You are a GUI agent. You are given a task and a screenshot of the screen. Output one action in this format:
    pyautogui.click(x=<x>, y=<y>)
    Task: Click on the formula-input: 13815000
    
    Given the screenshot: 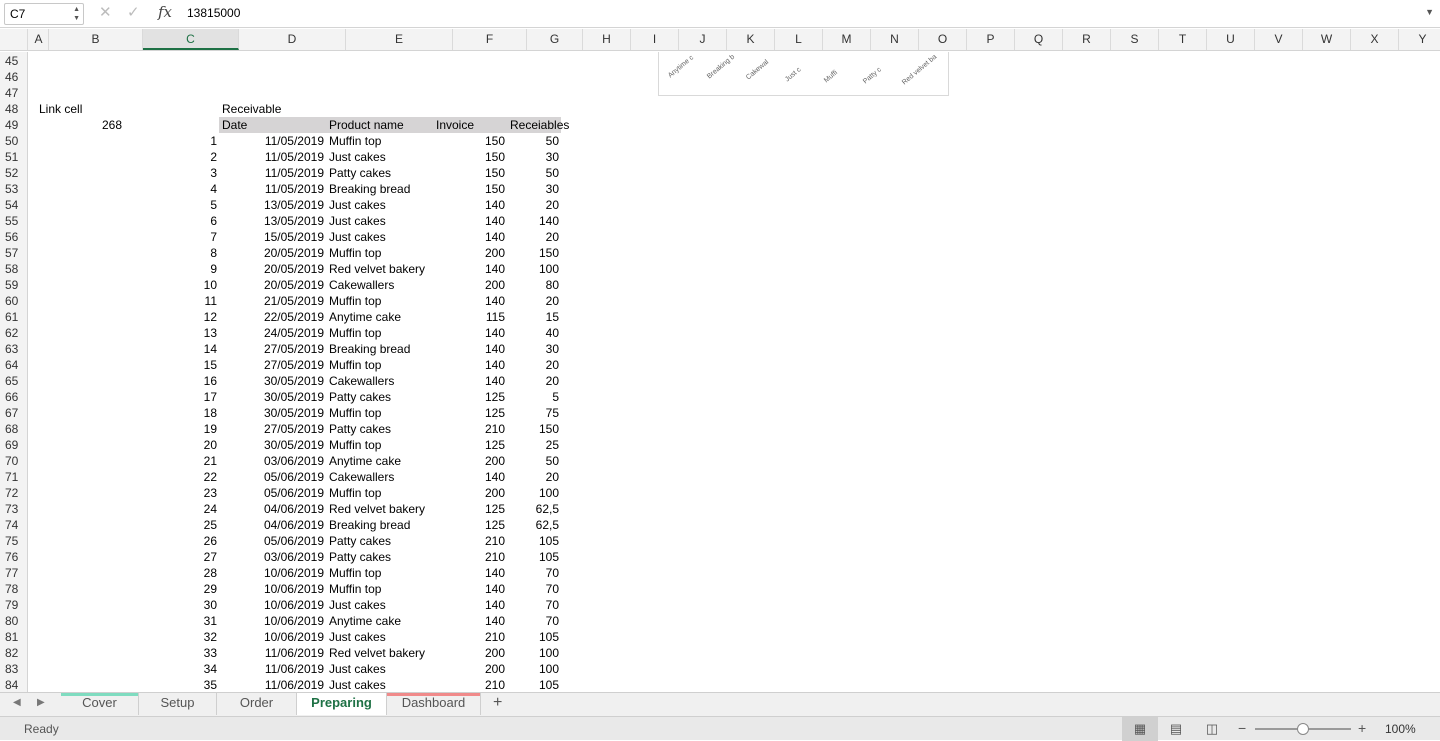 What is the action you would take?
    pyautogui.click(x=213, y=13)
    